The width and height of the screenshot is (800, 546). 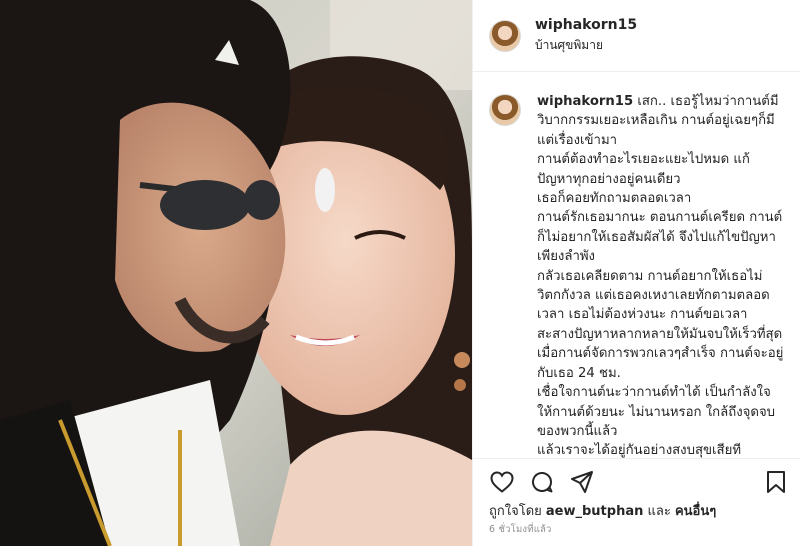 What do you see at coordinates (695, 511) in the screenshot?
I see `likes-others-link: คนอื่นๆ` at bounding box center [695, 511].